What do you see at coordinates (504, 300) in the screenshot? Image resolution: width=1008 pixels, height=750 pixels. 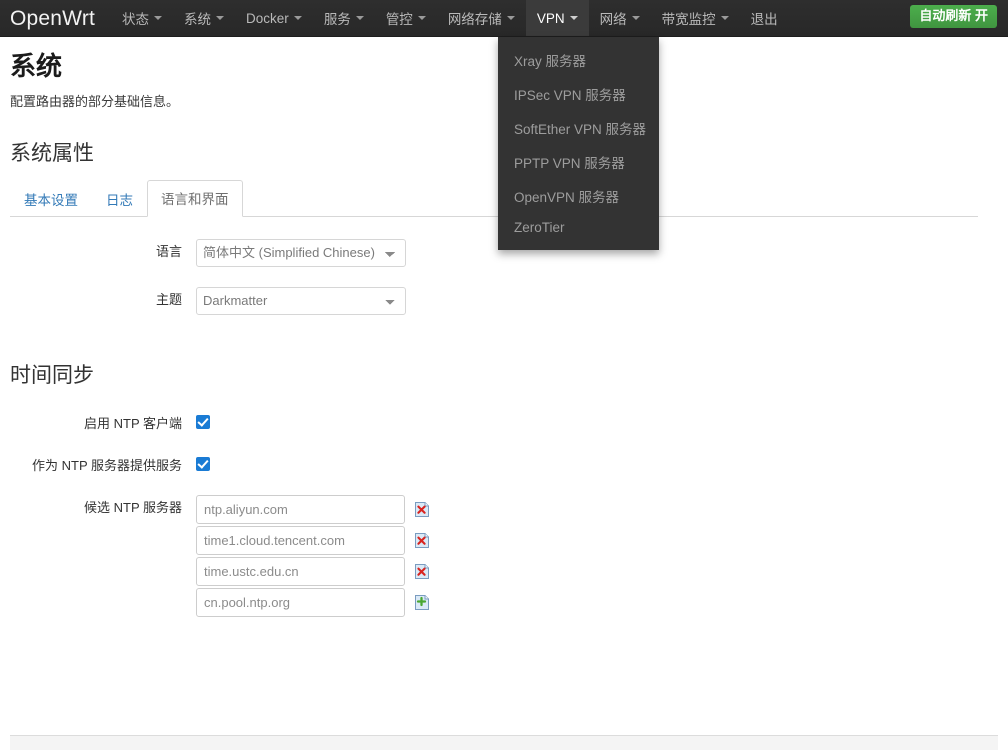 I see `form-row-theme: 主题 Darkmatter` at bounding box center [504, 300].